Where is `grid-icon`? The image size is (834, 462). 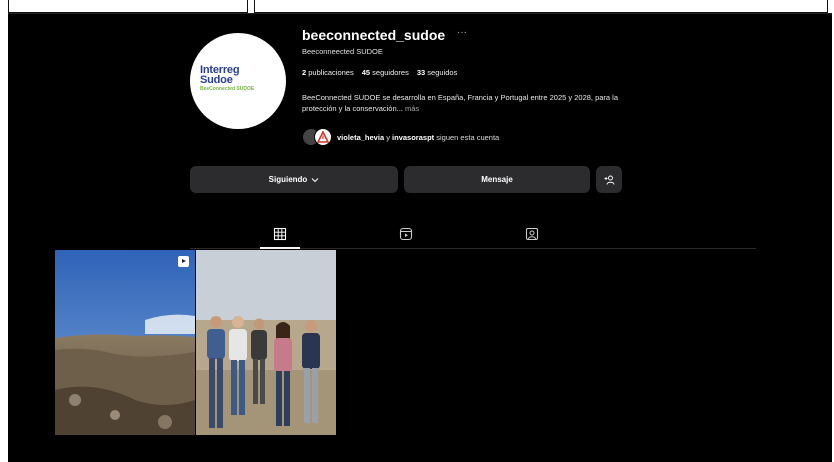
grid-icon is located at coordinates (280, 234).